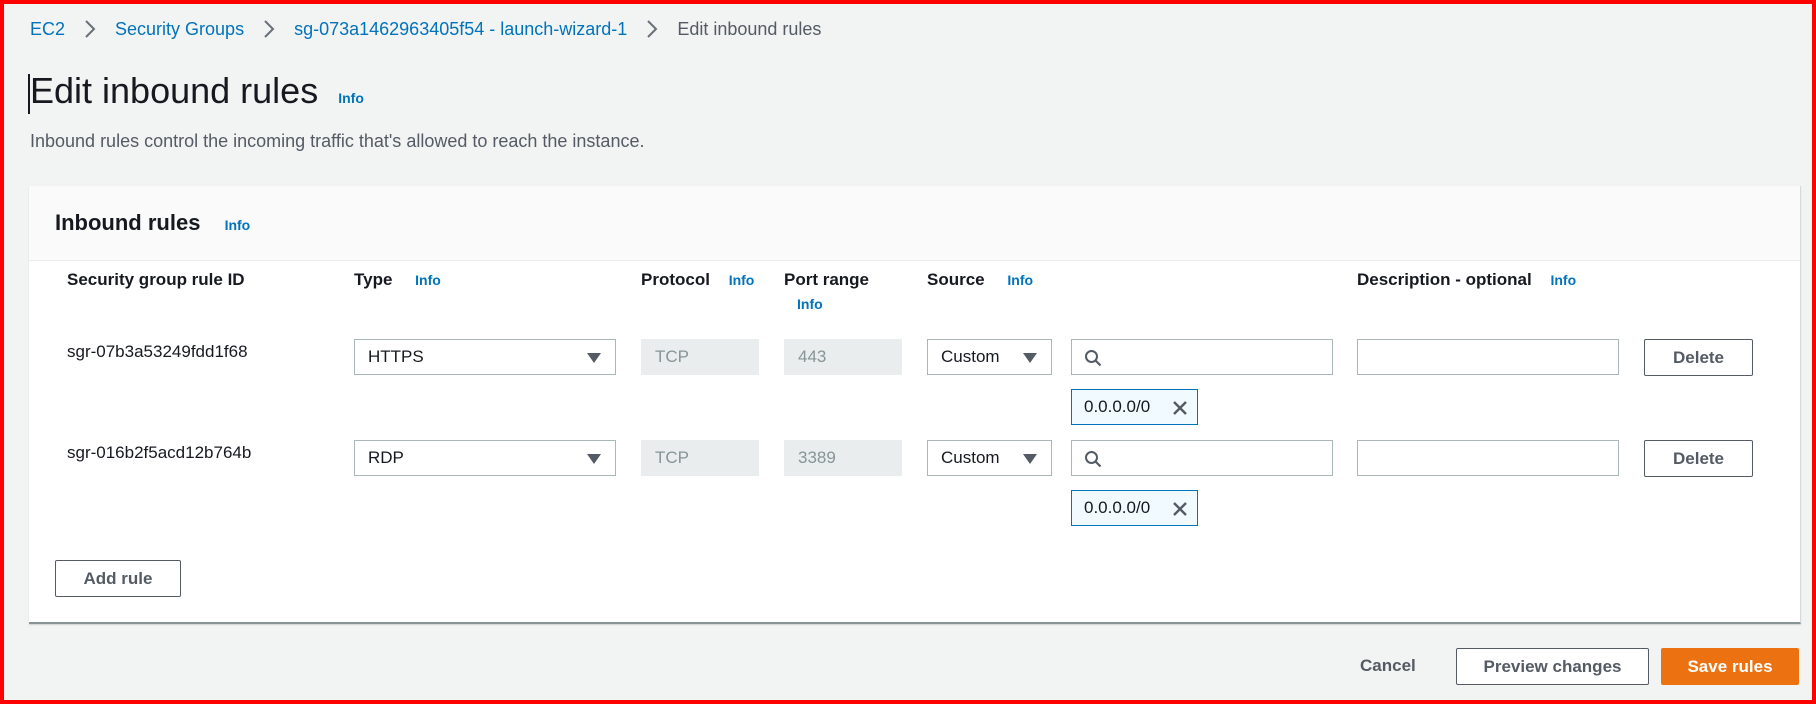 The height and width of the screenshot is (704, 1816). I want to click on page-title: Edit inbound rules Info, so click(197, 91).